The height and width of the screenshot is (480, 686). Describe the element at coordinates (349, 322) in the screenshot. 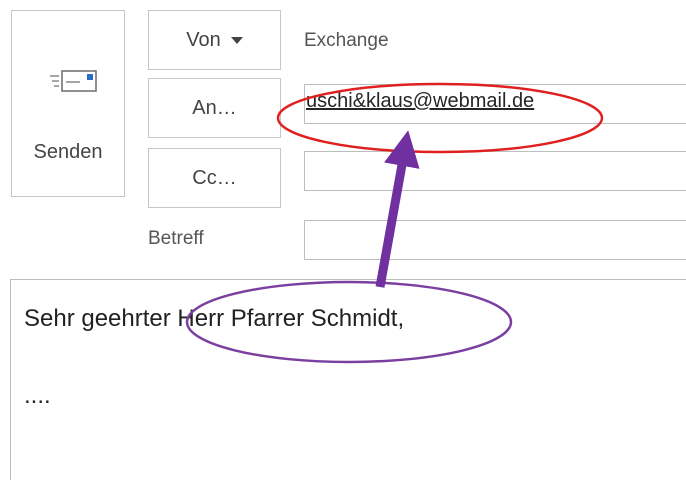

I see `salutation-highlight-ellipse` at that location.